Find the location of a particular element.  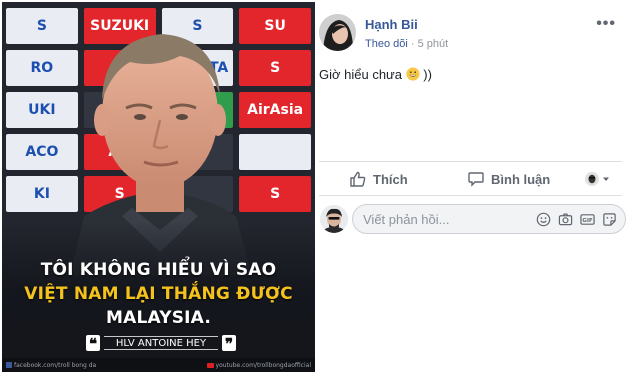

attribution-text: HLV ANTOINE HEY is located at coordinates (161, 343).